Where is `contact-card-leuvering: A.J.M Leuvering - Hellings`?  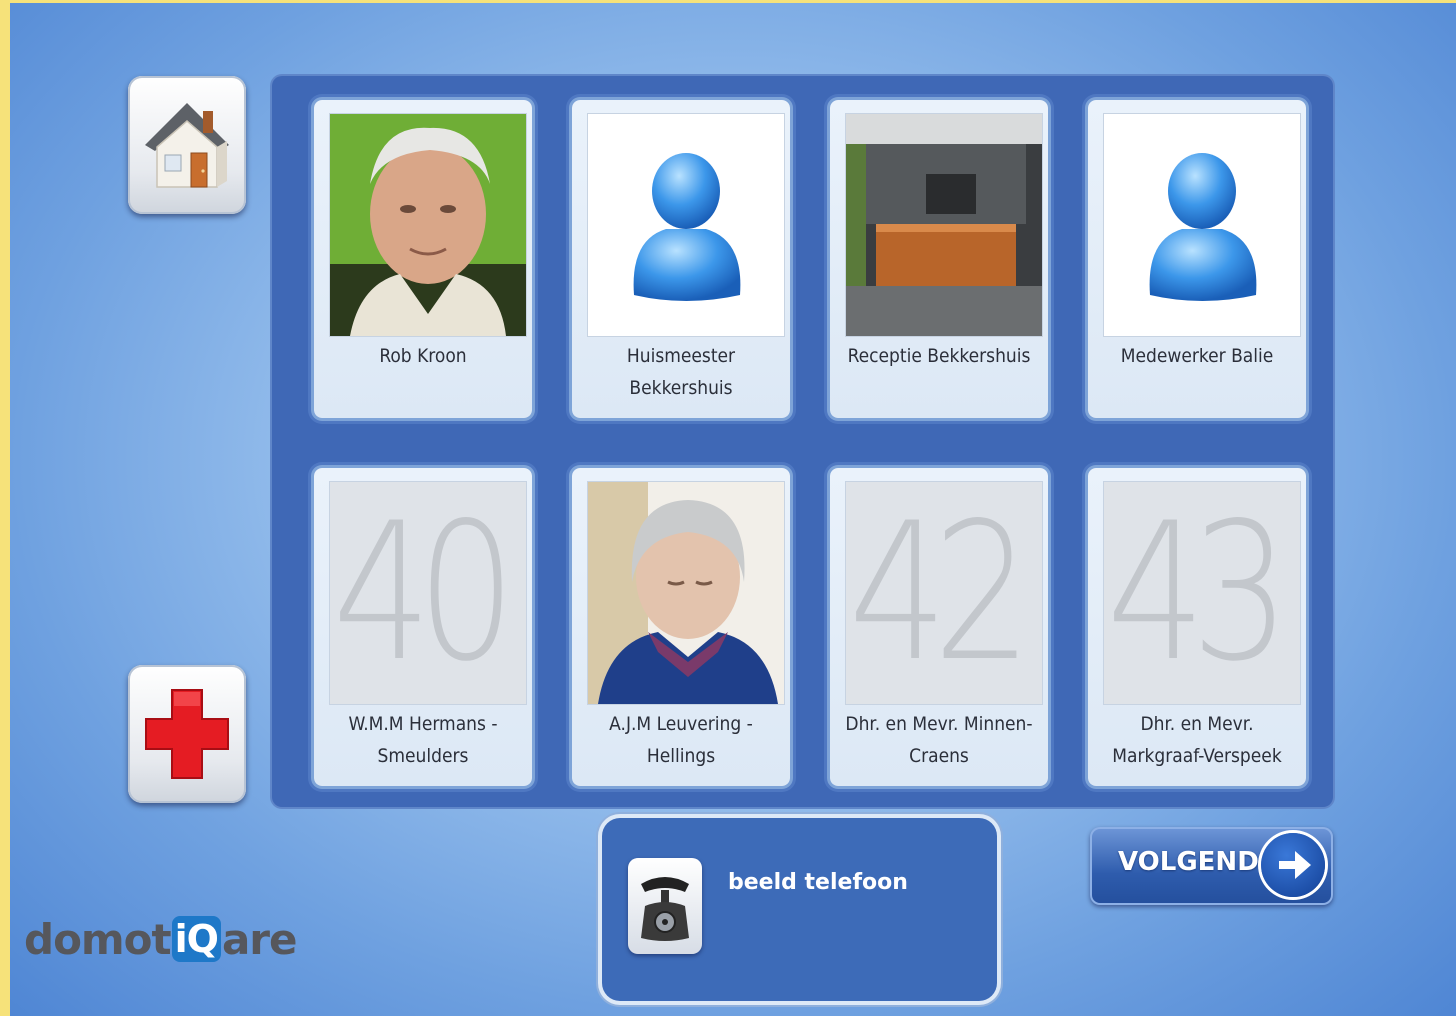
contact-card-leuvering: A.J.M Leuvering - Hellings is located at coordinates (681, 627).